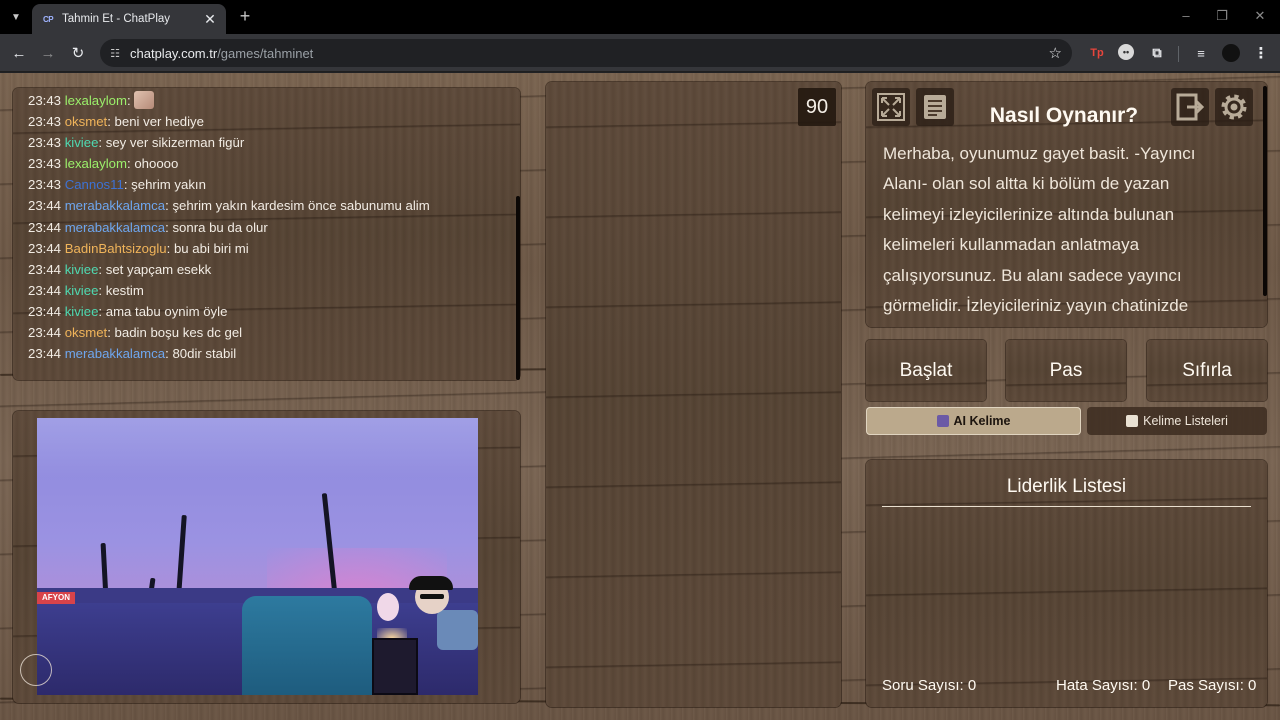 This screenshot has height=720, width=1280. I want to click on reload-icon: ↻, so click(78, 53).